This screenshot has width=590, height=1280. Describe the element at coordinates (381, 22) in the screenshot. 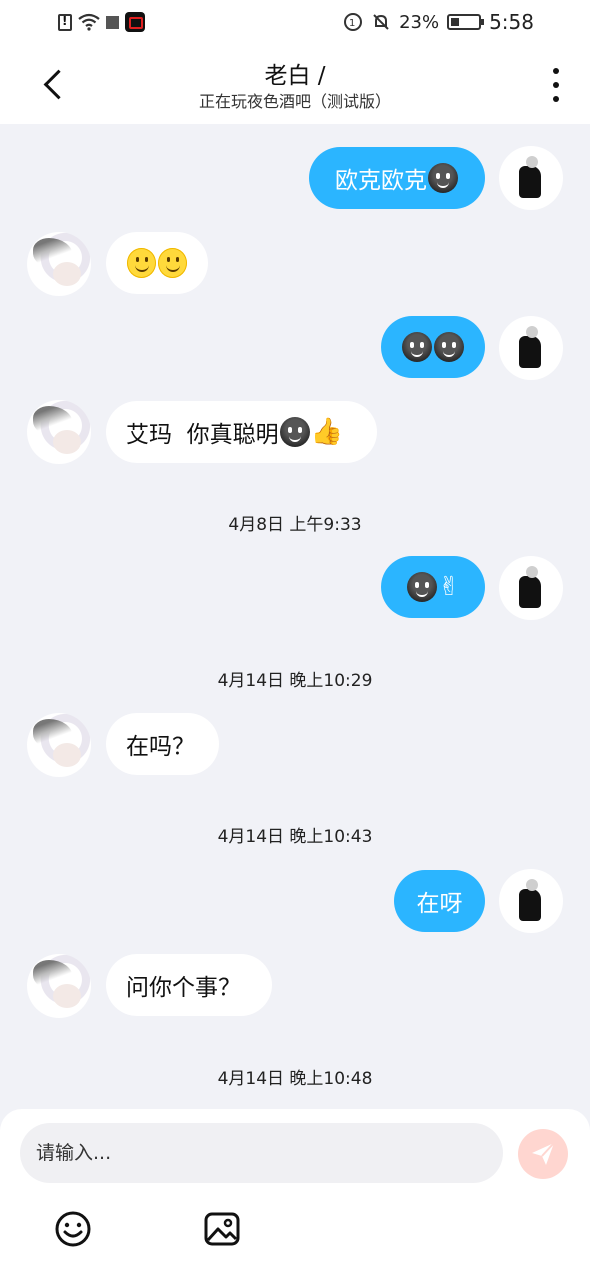

I see `bell-muted-icon` at that location.